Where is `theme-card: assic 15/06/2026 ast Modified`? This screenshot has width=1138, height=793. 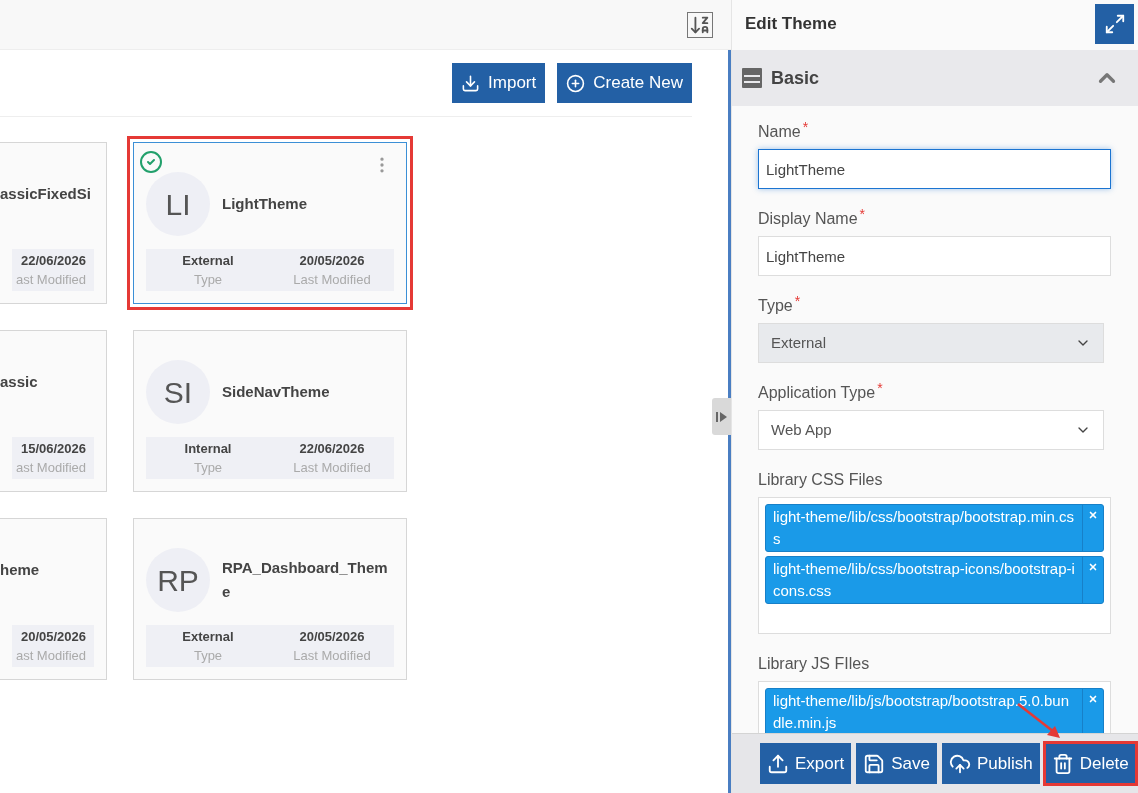 theme-card: assic 15/06/2026 ast Modified is located at coordinates (53, 411).